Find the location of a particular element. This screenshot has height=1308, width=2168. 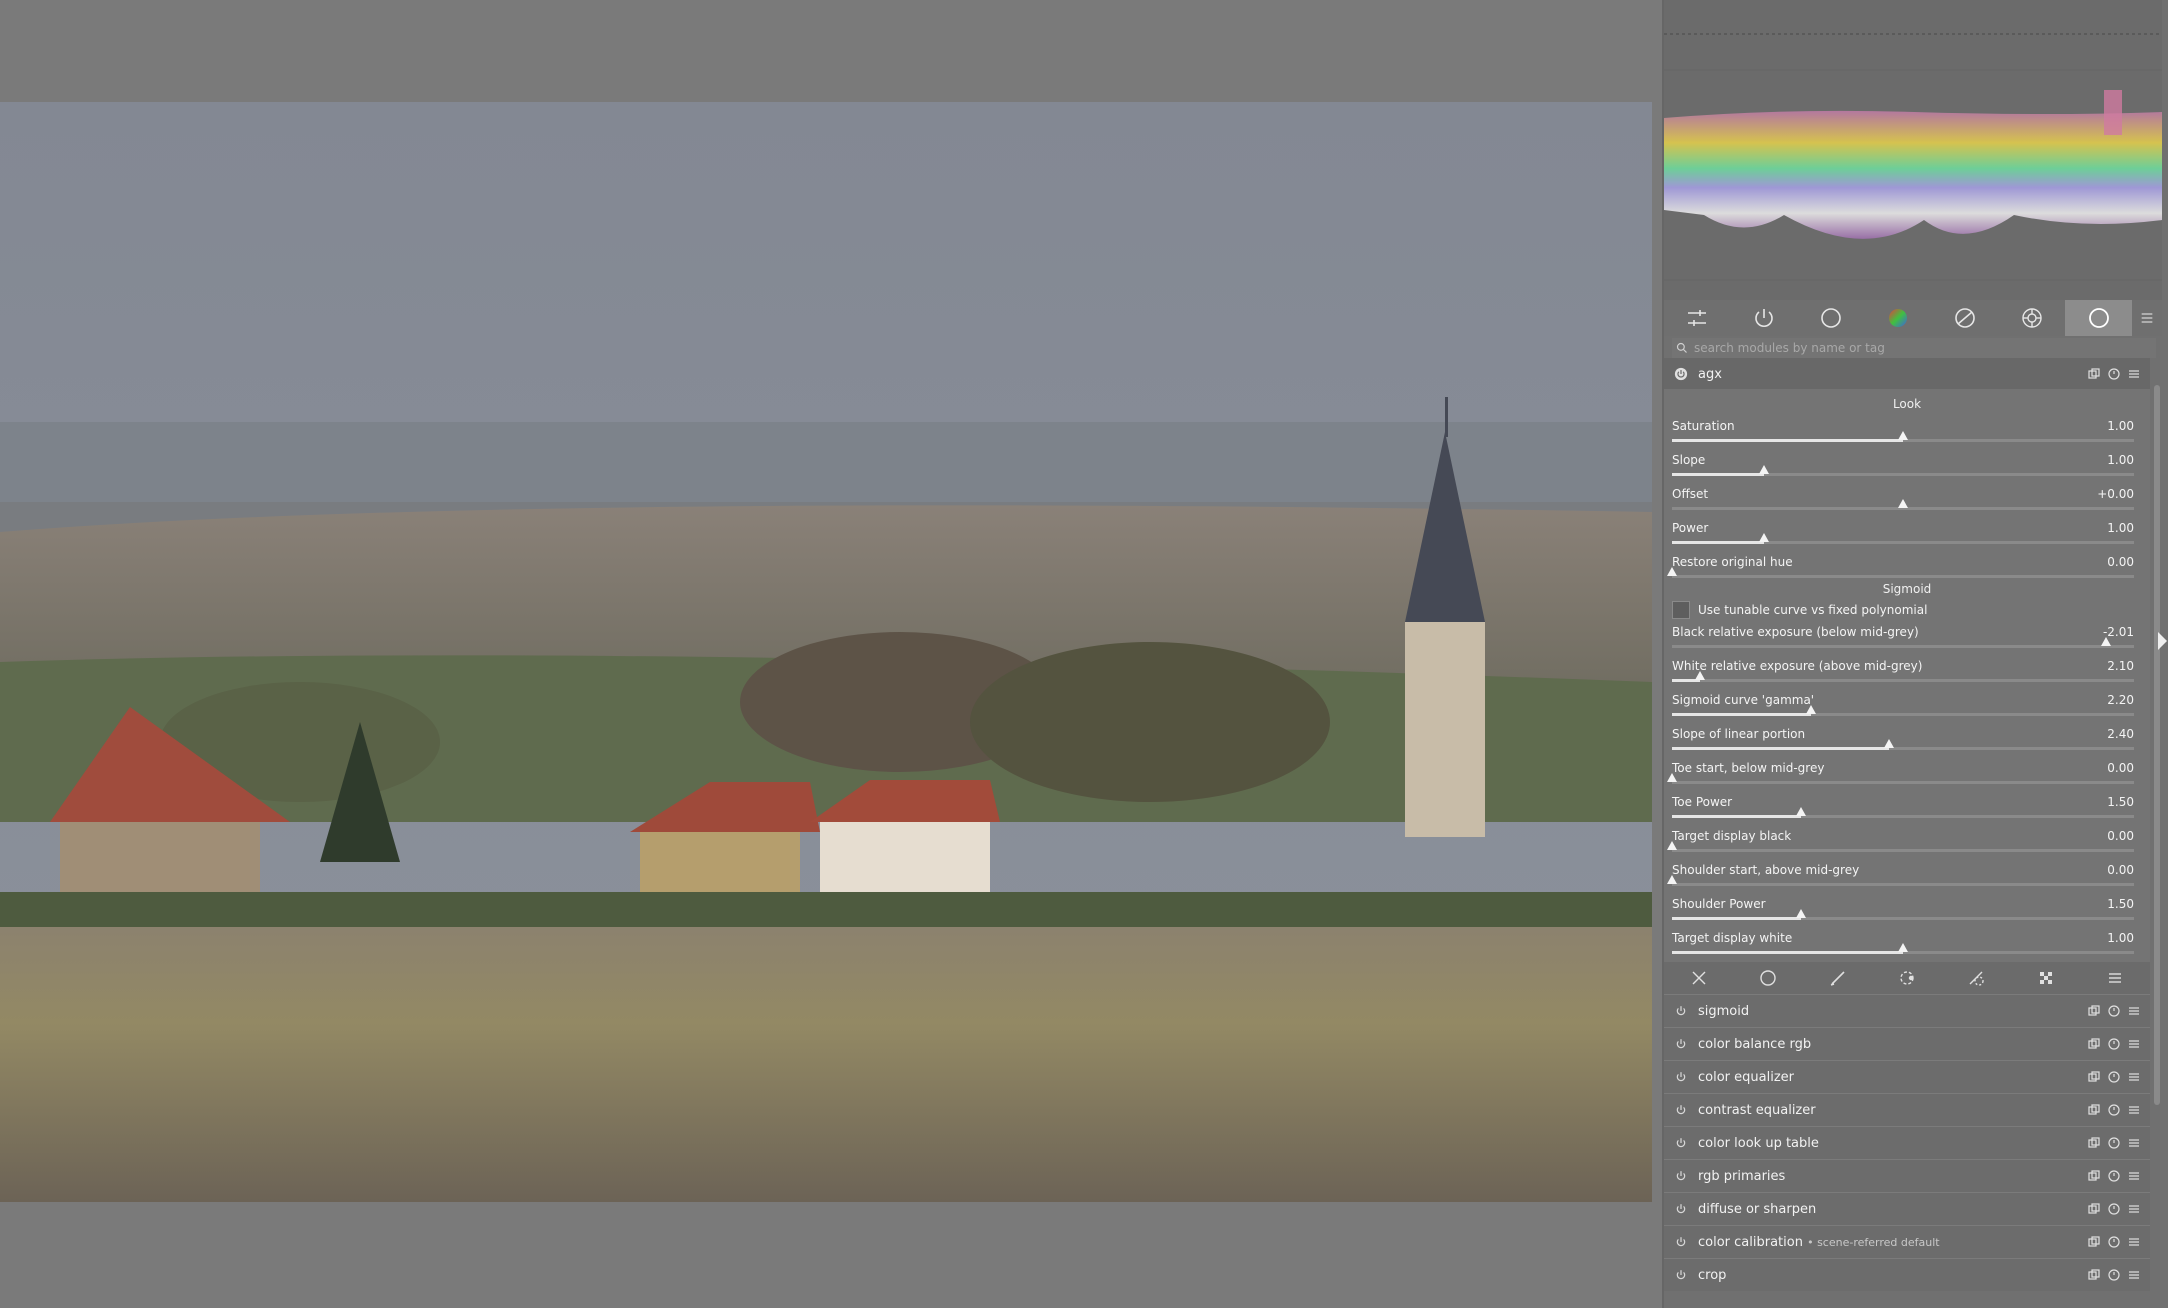

slider-toe-power: Toe Power 1.50 is located at coordinates (1903, 810).